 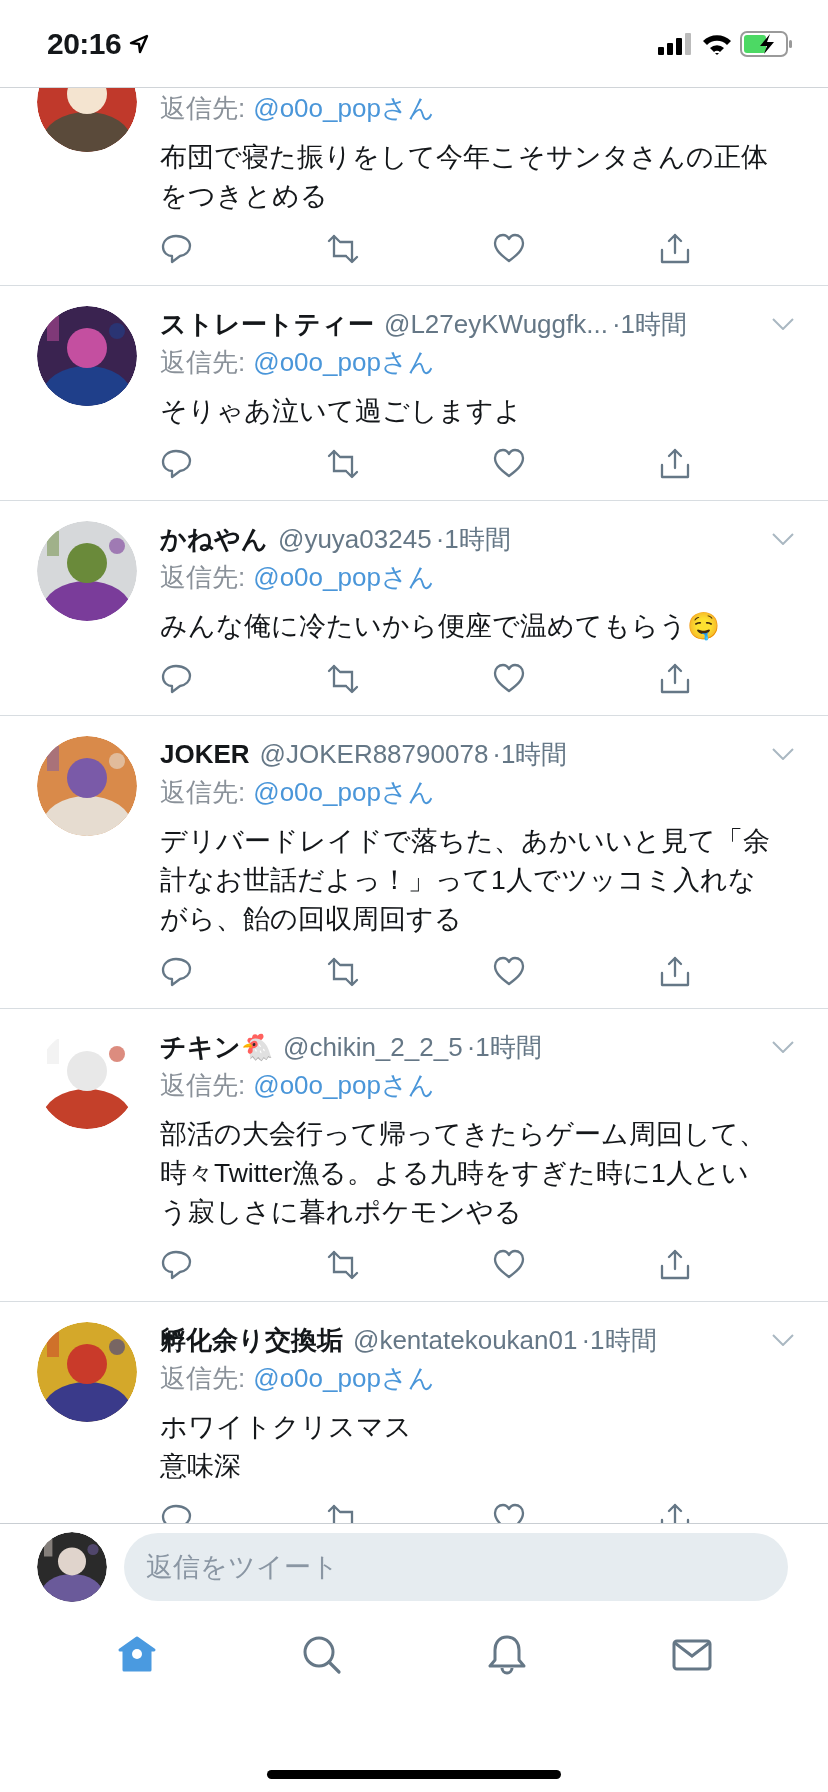 What do you see at coordinates (465, 1340) in the screenshot?
I see `user-handle: @kentatekoukan01` at bounding box center [465, 1340].